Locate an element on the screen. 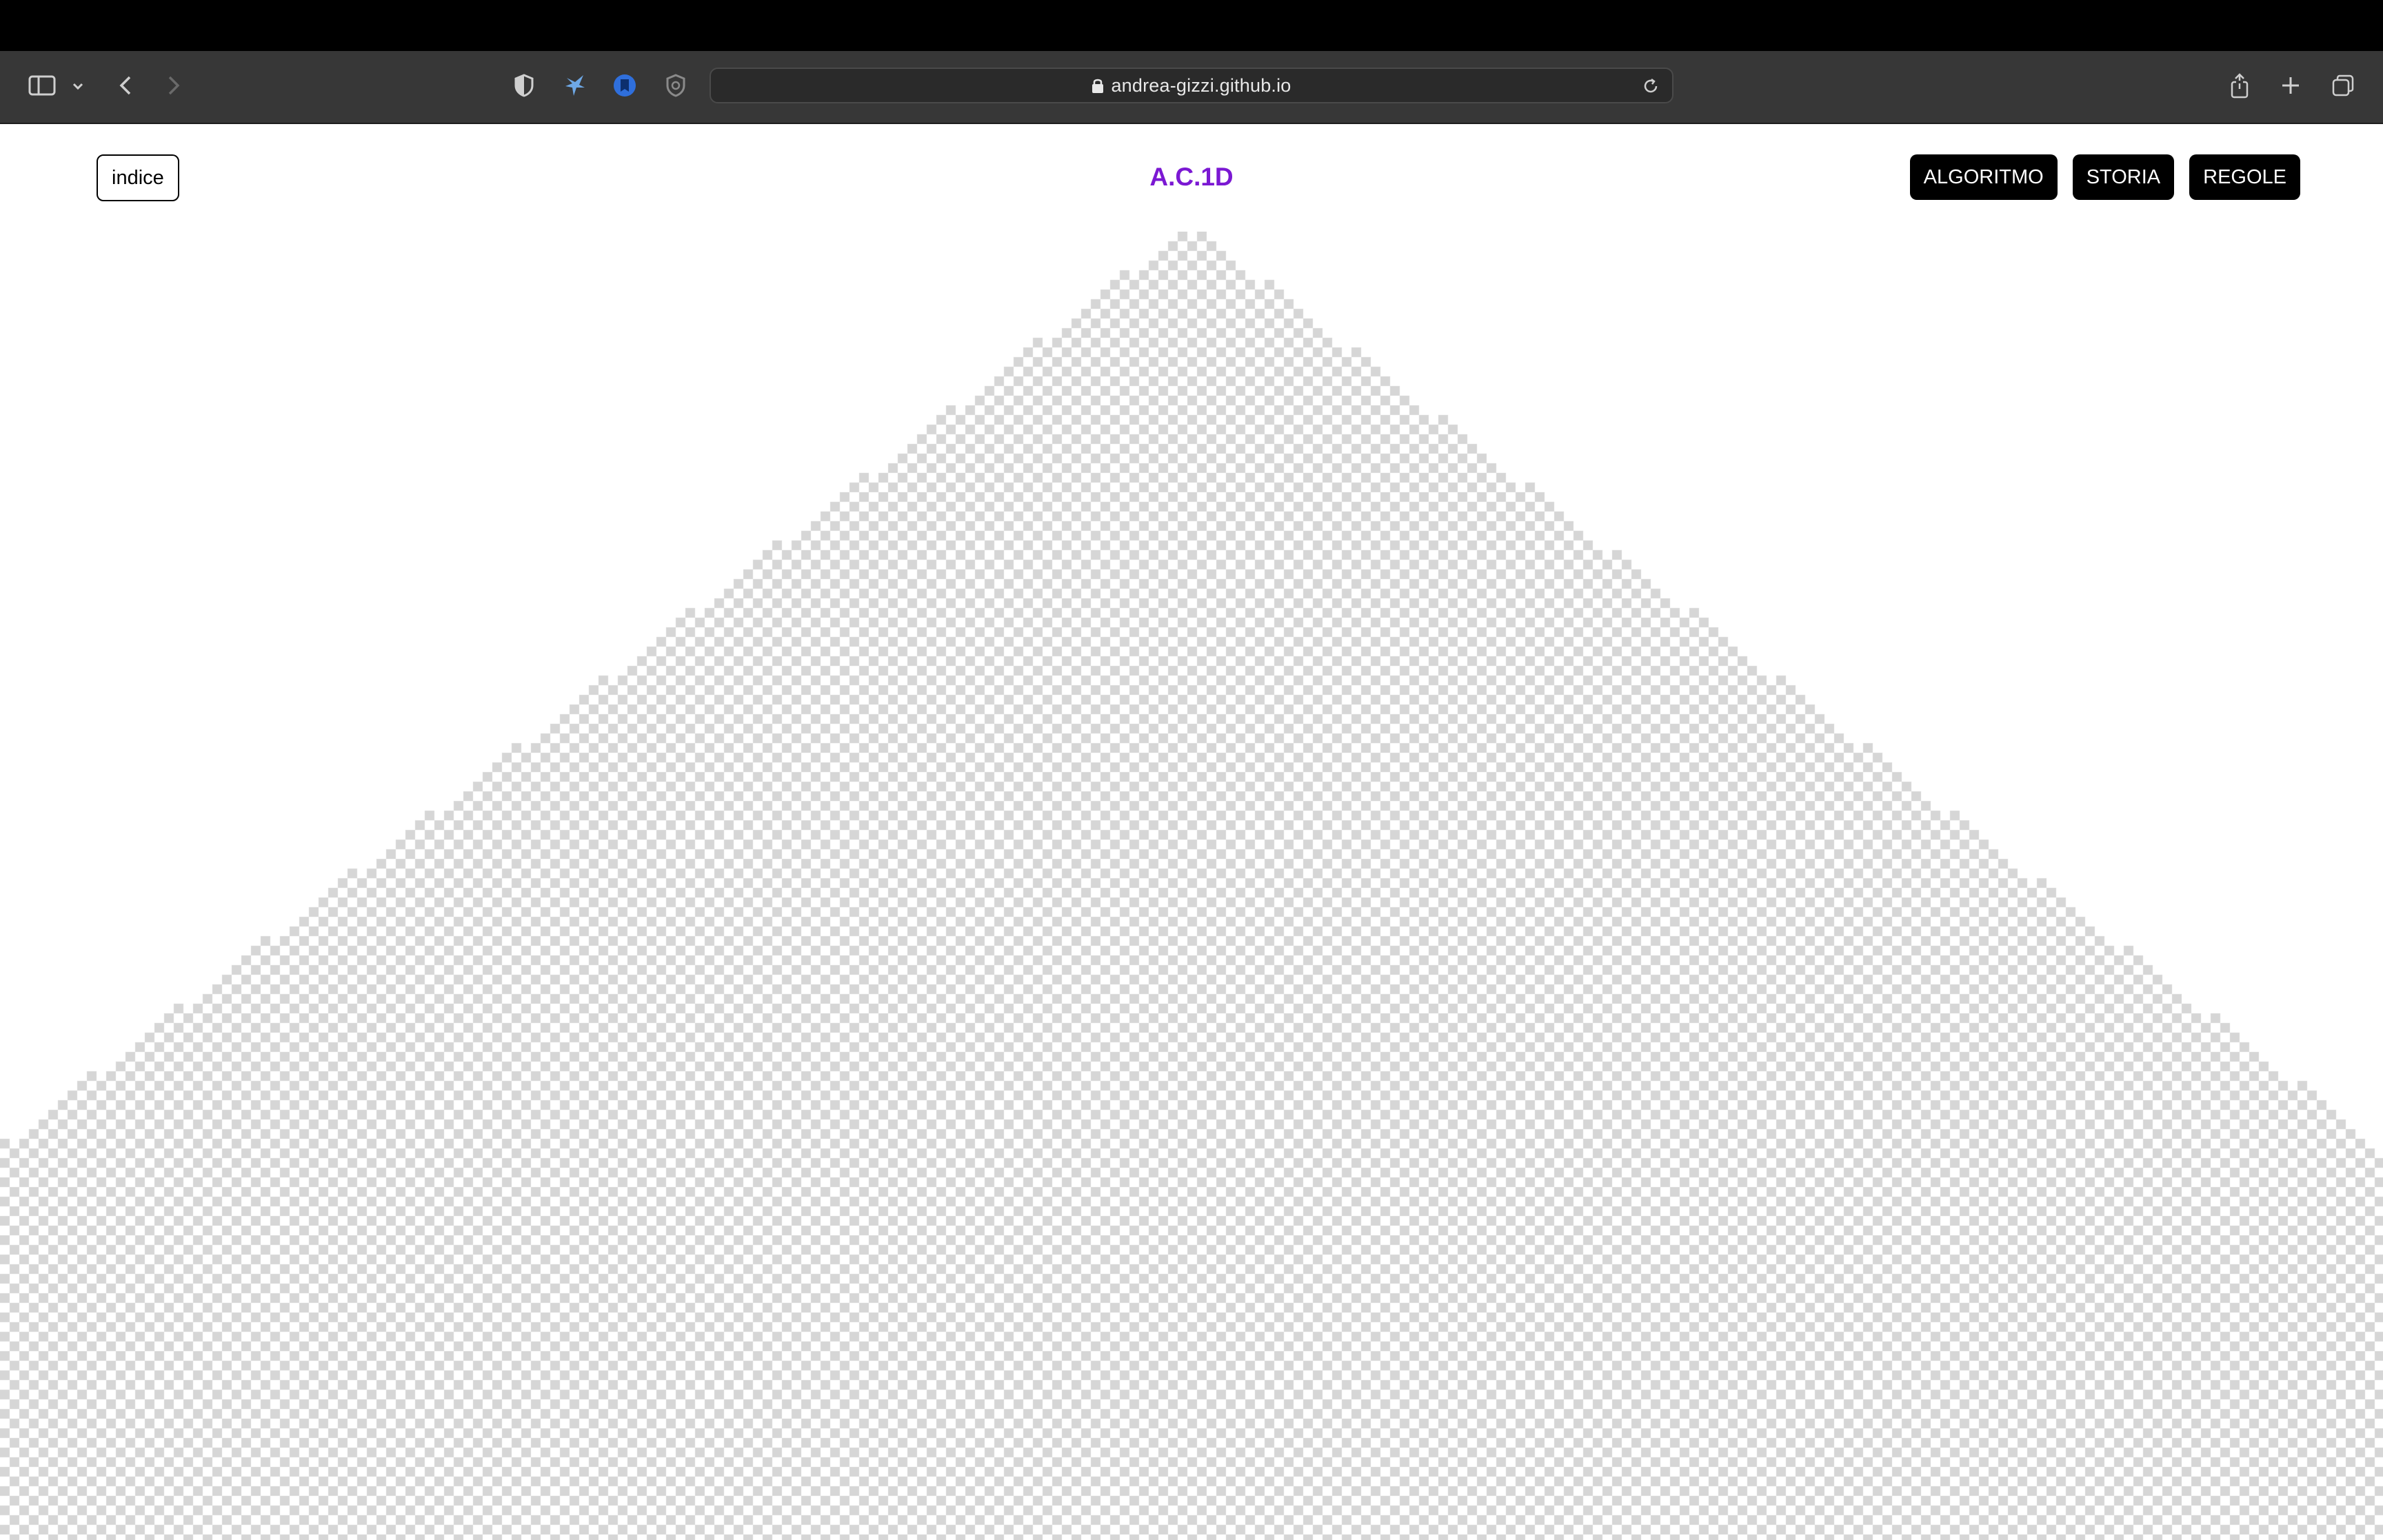 The height and width of the screenshot is (1540, 2383). privacy-shield-icon is located at coordinates (524, 86).